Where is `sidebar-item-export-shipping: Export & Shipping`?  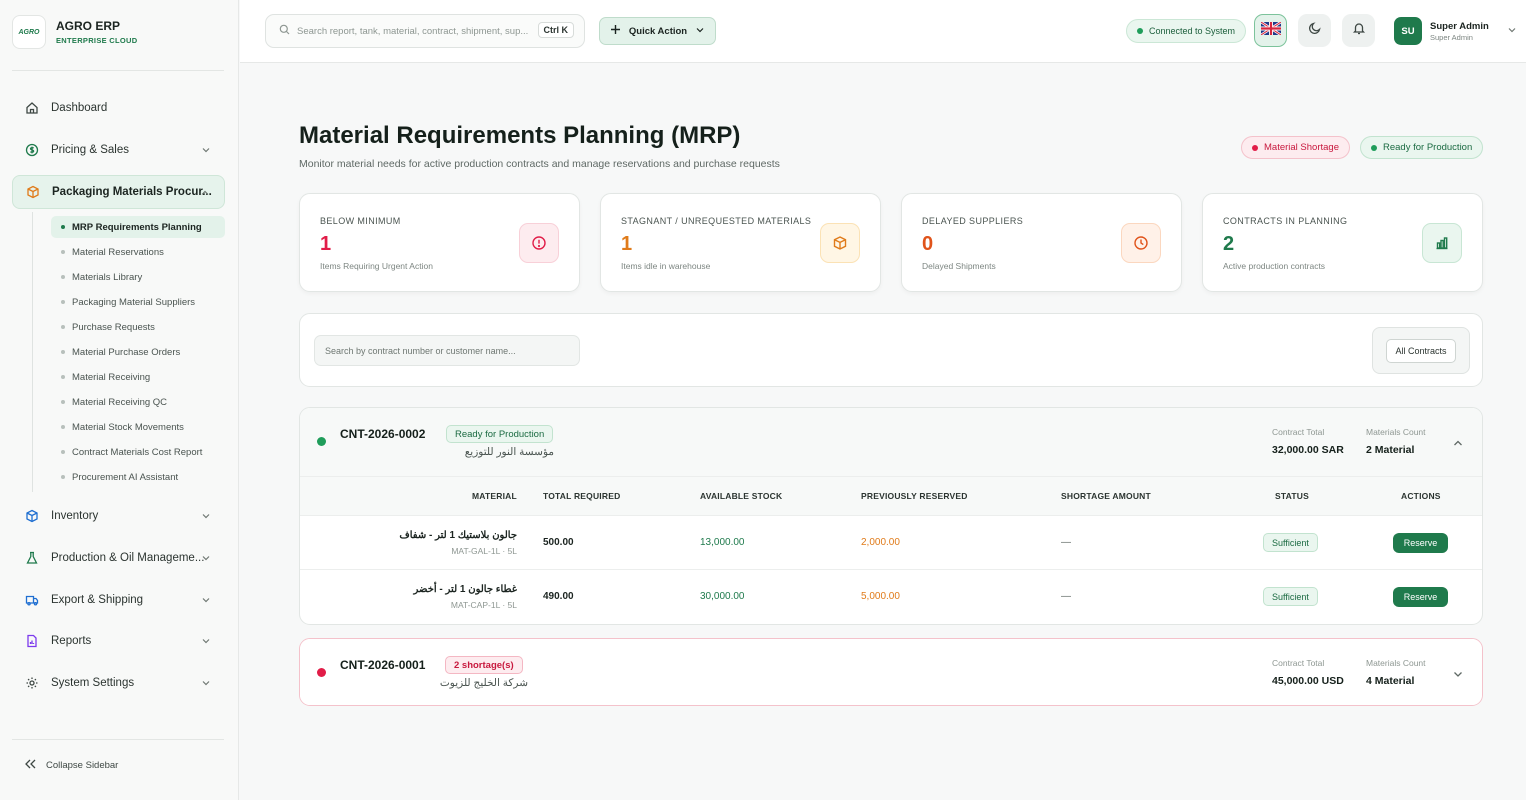 sidebar-item-export-shipping: Export & Shipping is located at coordinates (118, 600).